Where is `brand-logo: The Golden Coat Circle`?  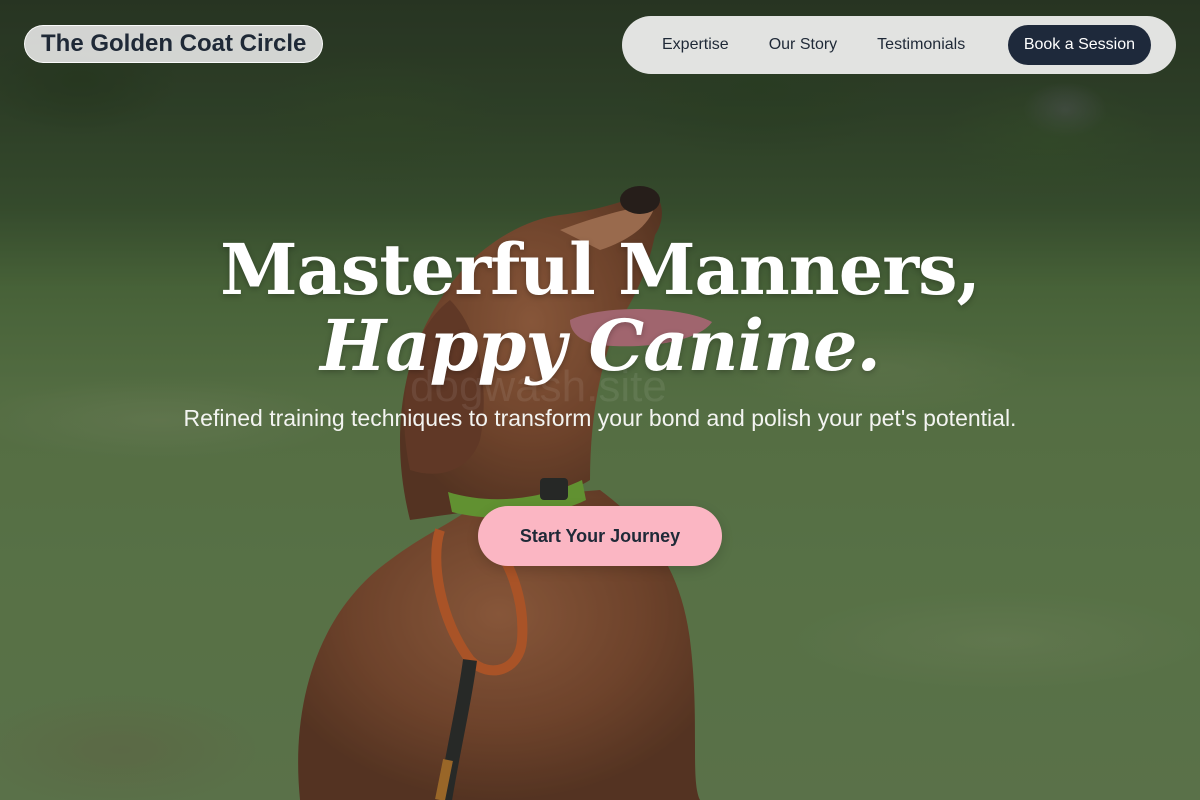
brand-logo: The Golden Coat Circle is located at coordinates (174, 44).